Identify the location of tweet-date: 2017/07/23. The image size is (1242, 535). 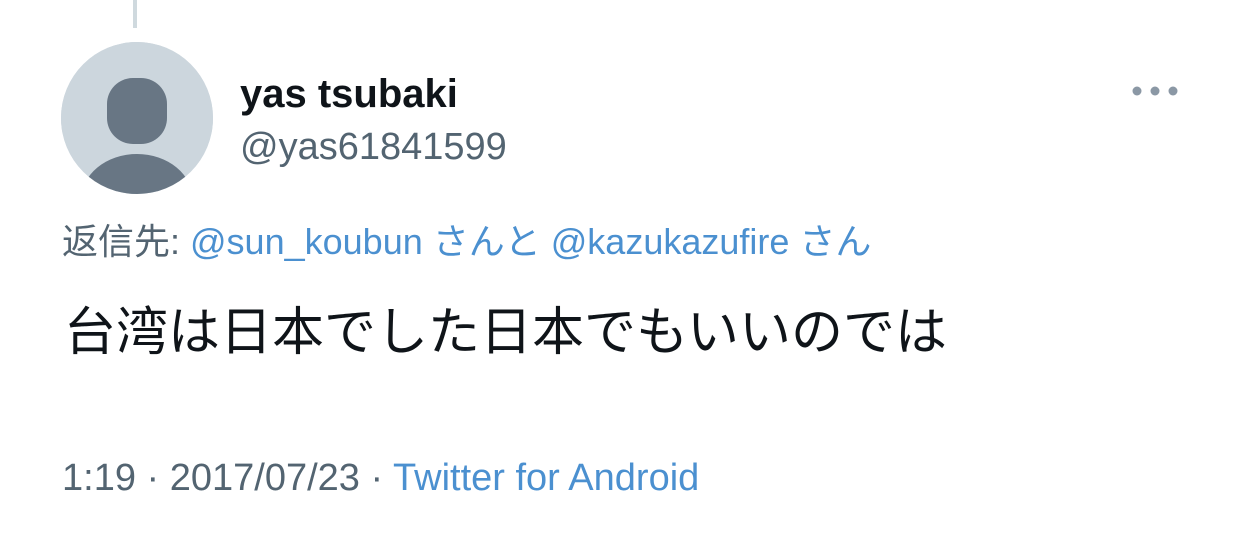
(265, 478).